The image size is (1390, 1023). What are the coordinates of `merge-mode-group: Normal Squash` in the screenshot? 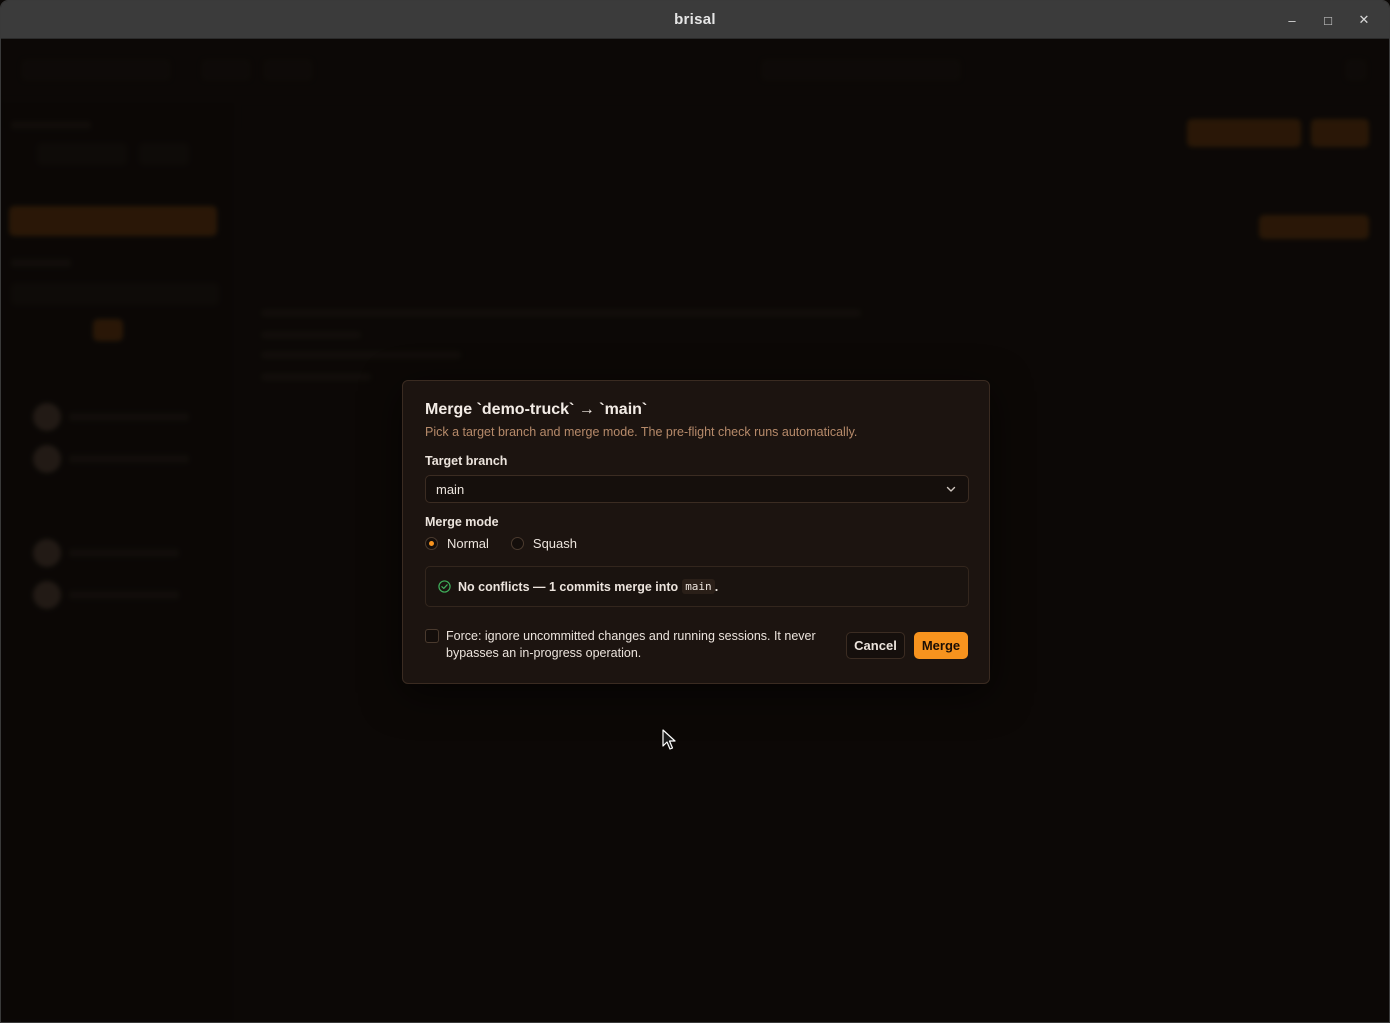 It's located at (501, 543).